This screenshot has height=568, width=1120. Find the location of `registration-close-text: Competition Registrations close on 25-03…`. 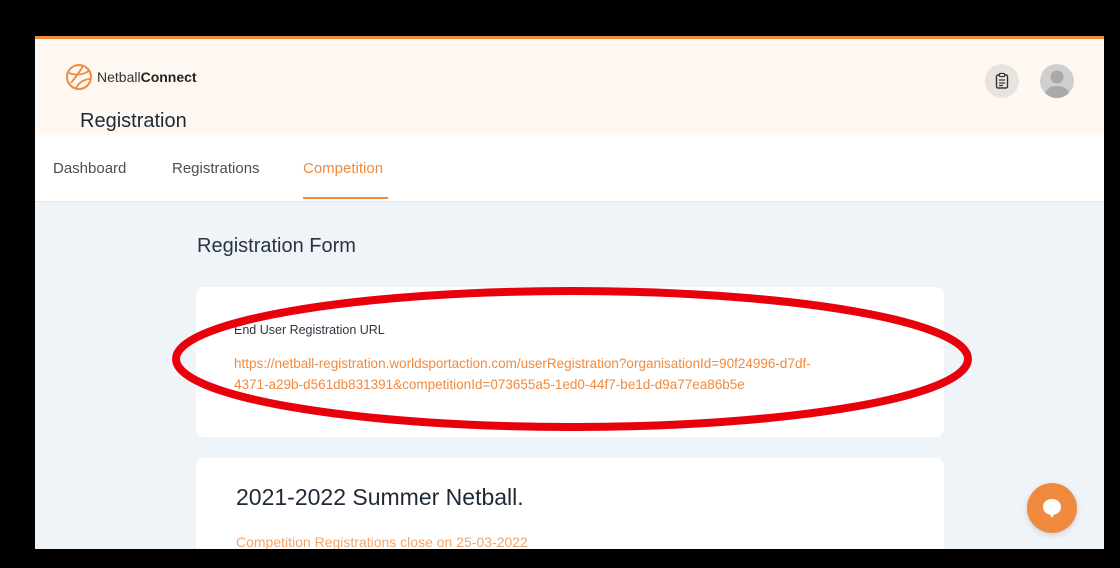

registration-close-text: Competition Registrations close on 25-03… is located at coordinates (382, 541).